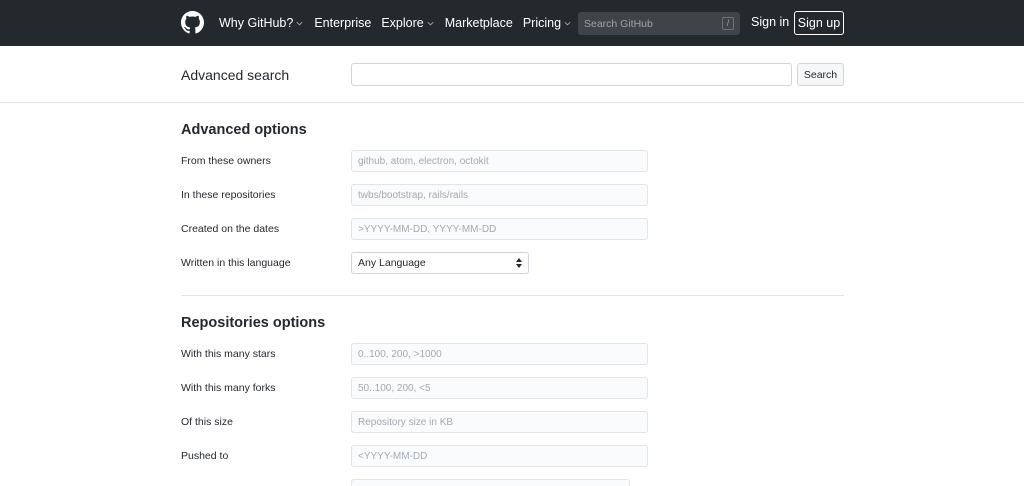 The image size is (1024, 486). Describe the element at coordinates (235, 75) in the screenshot. I see `page-title: Advanced search` at that location.